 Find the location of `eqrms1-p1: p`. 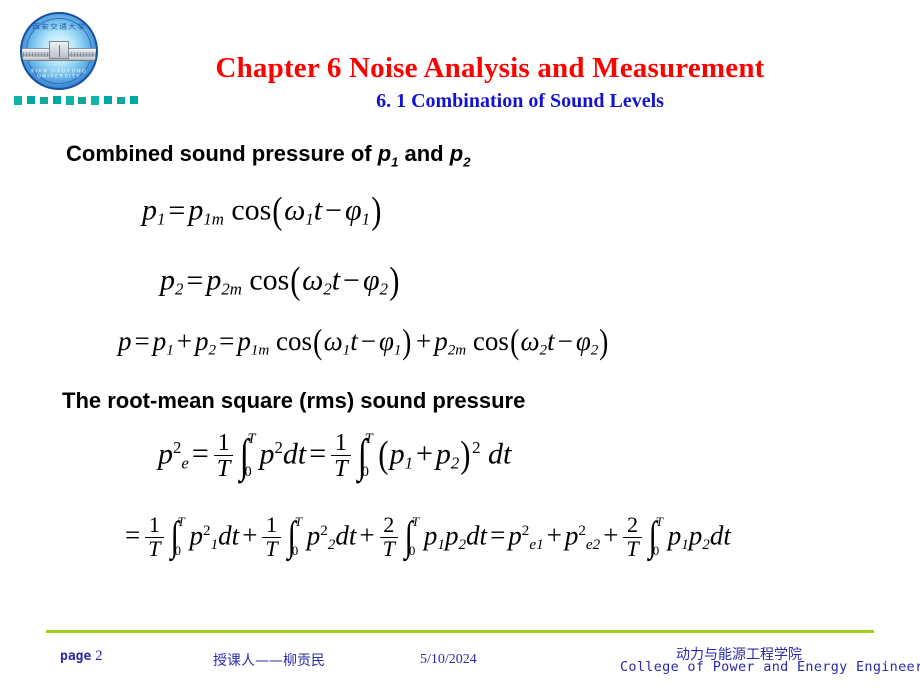

eqrms1-p1: p is located at coordinates (397, 454).